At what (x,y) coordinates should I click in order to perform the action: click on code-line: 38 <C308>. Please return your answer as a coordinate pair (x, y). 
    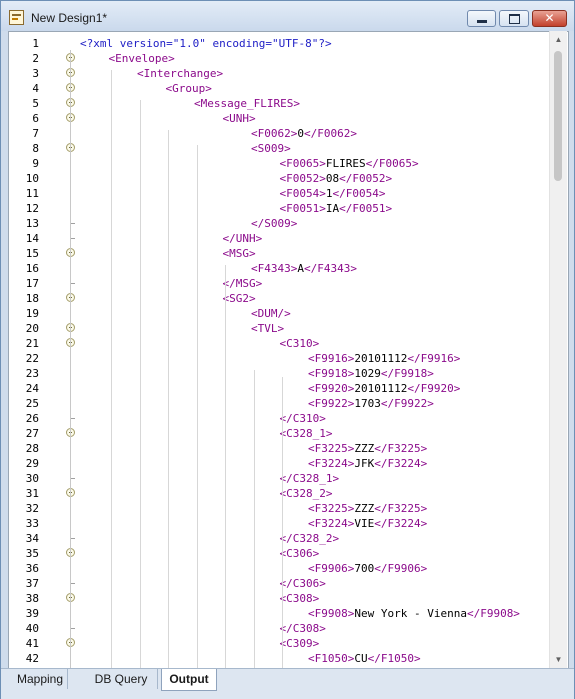
    Looking at the image, I should click on (280, 598).